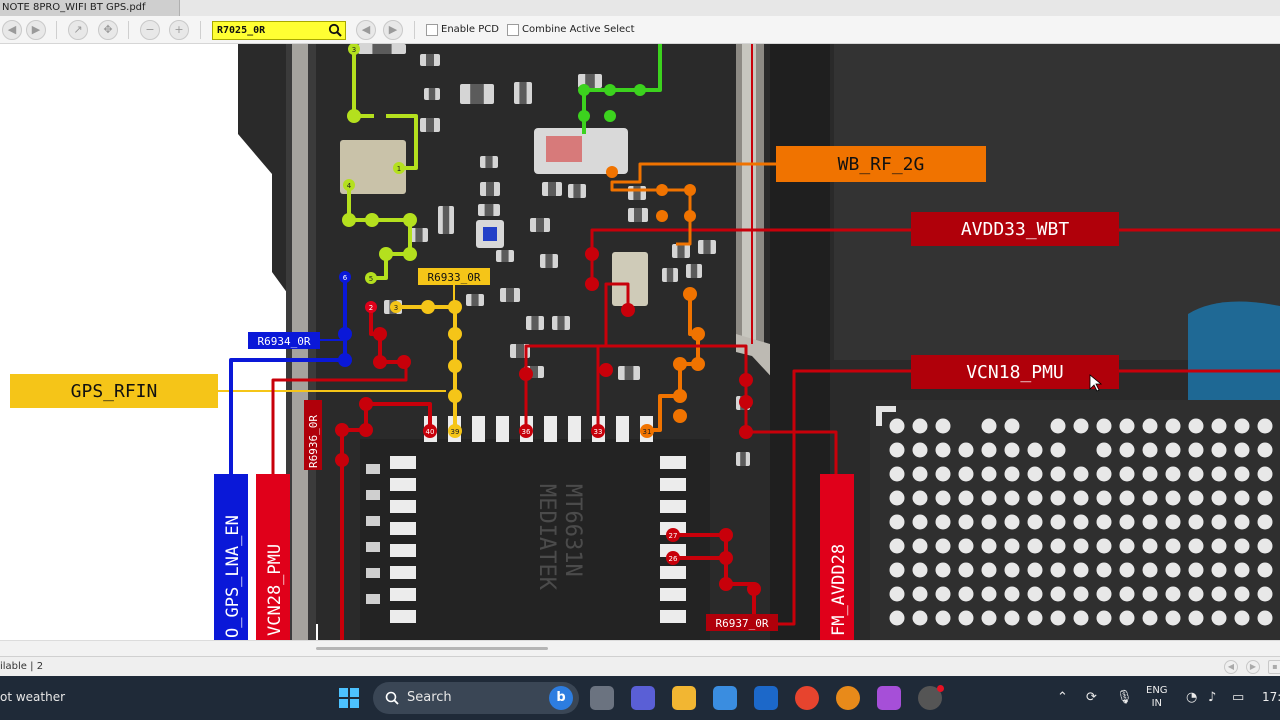 This screenshot has width=1280, height=720. I want to click on svg-text: 26, so click(673, 559).